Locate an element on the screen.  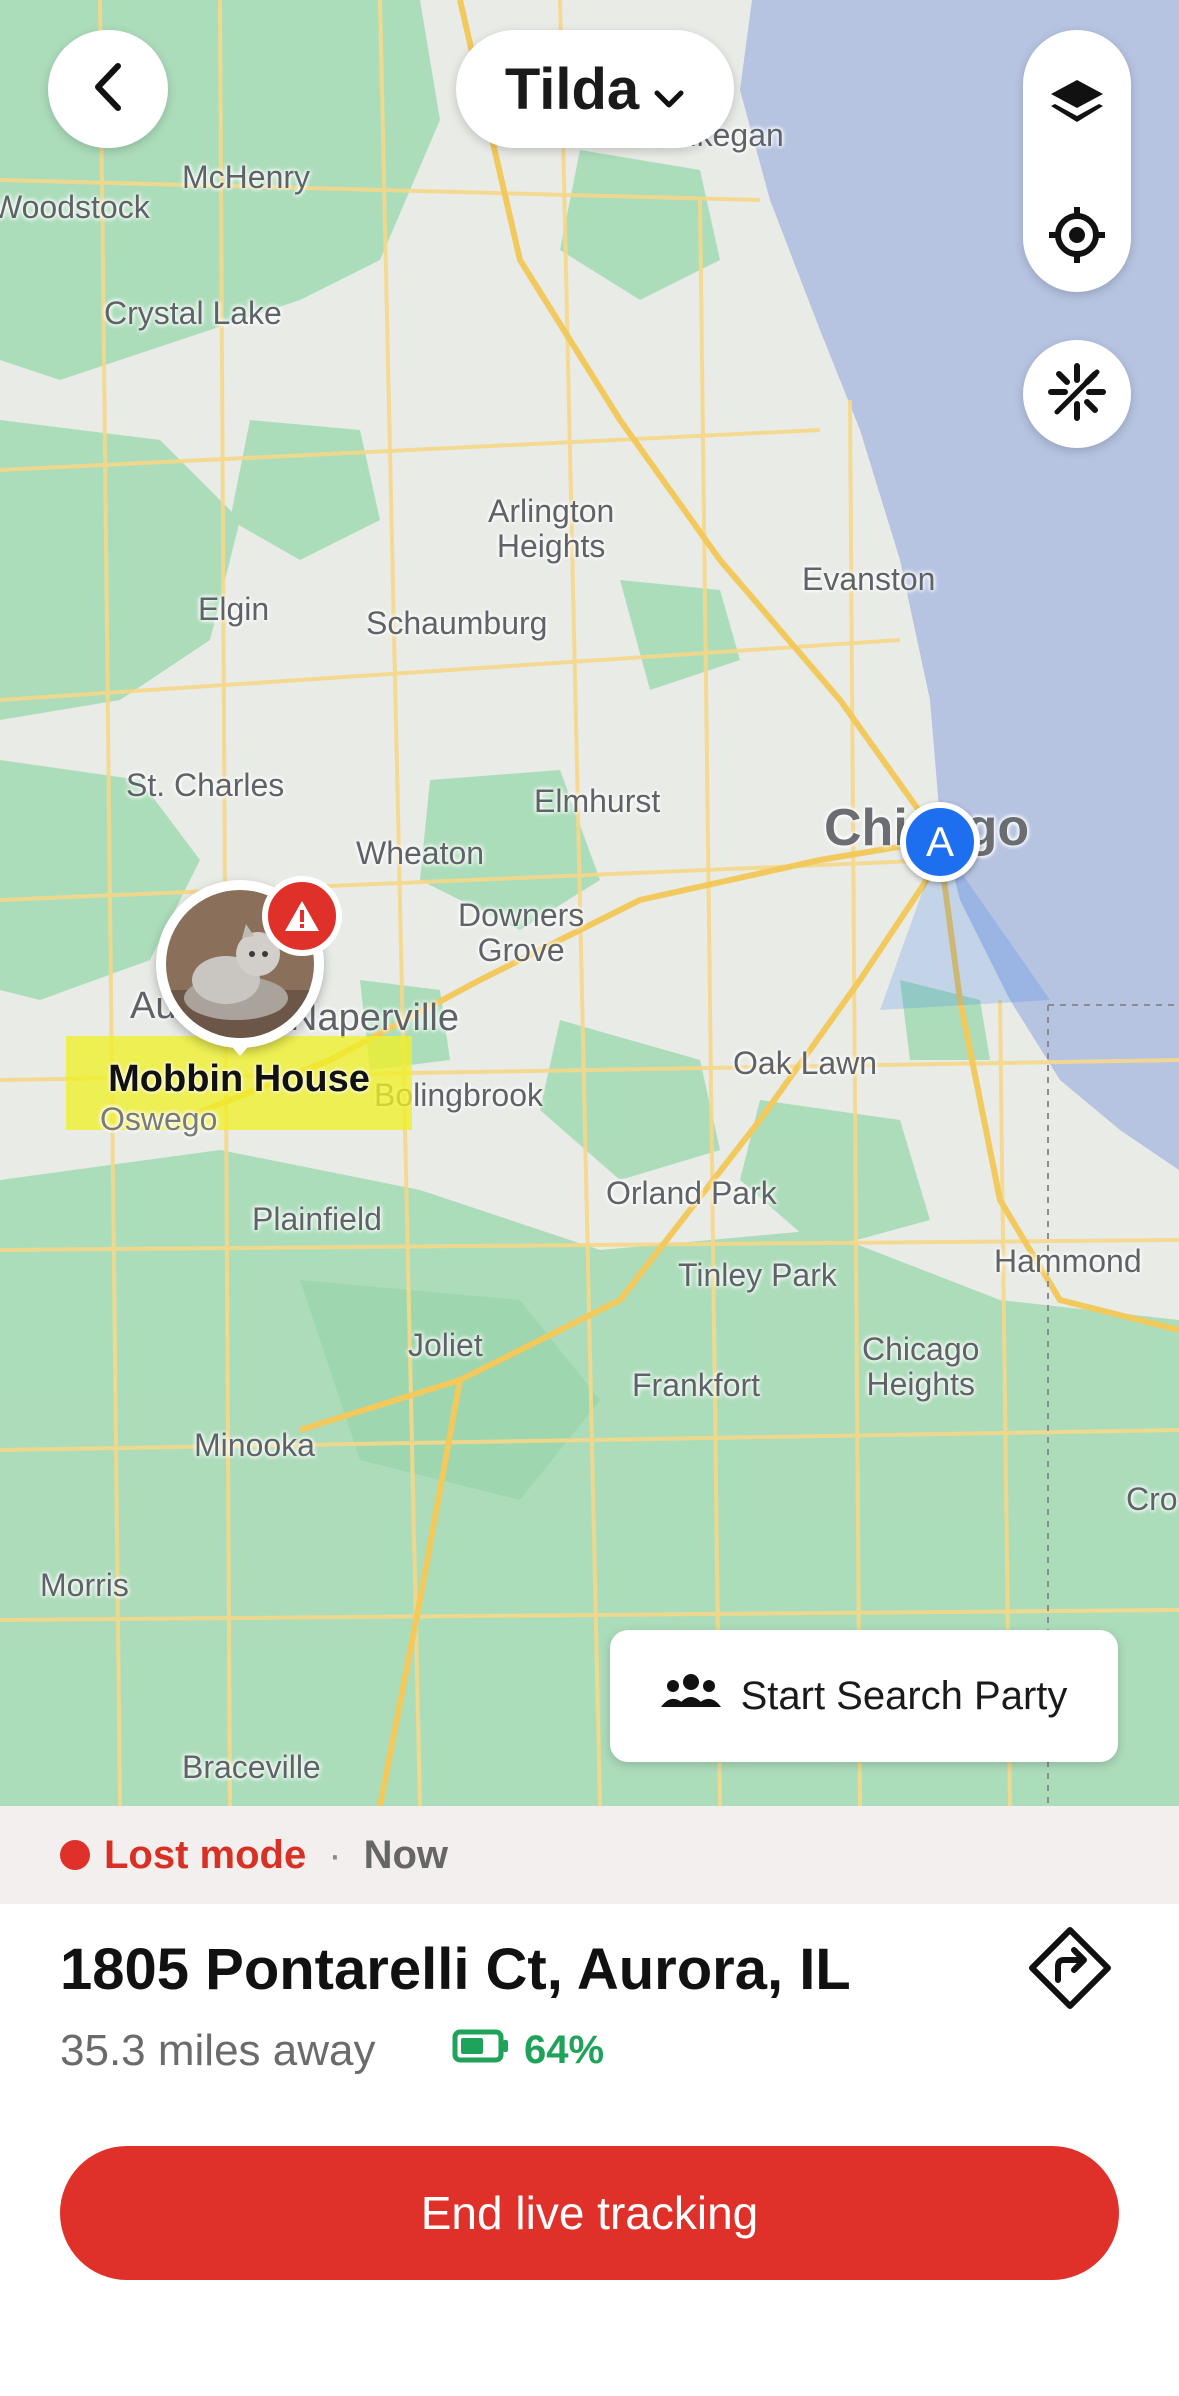
directions-button is located at coordinates (1070, 1970).